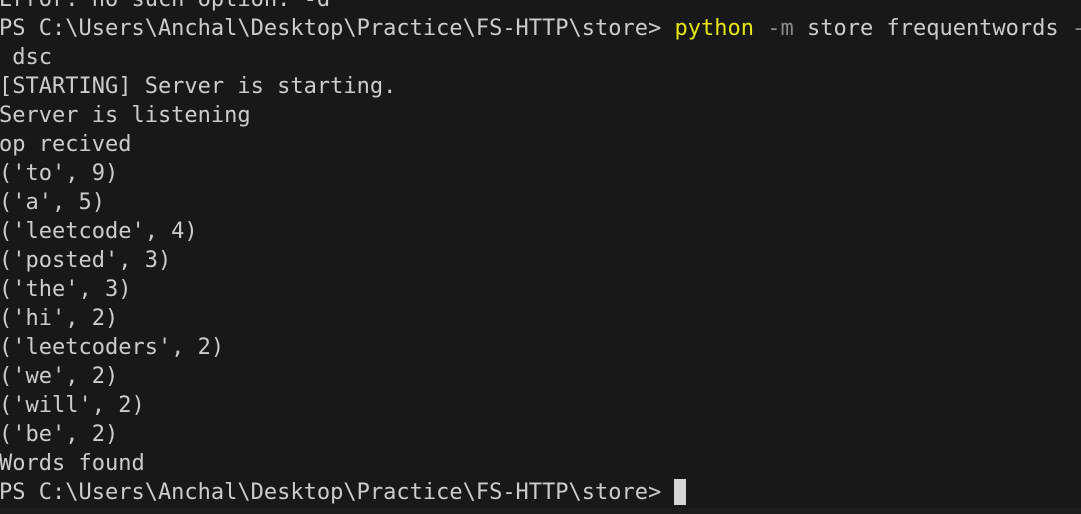 The height and width of the screenshot is (514, 1081). Describe the element at coordinates (933, 28) in the screenshot. I see `command-args: store frequentwords` at that location.